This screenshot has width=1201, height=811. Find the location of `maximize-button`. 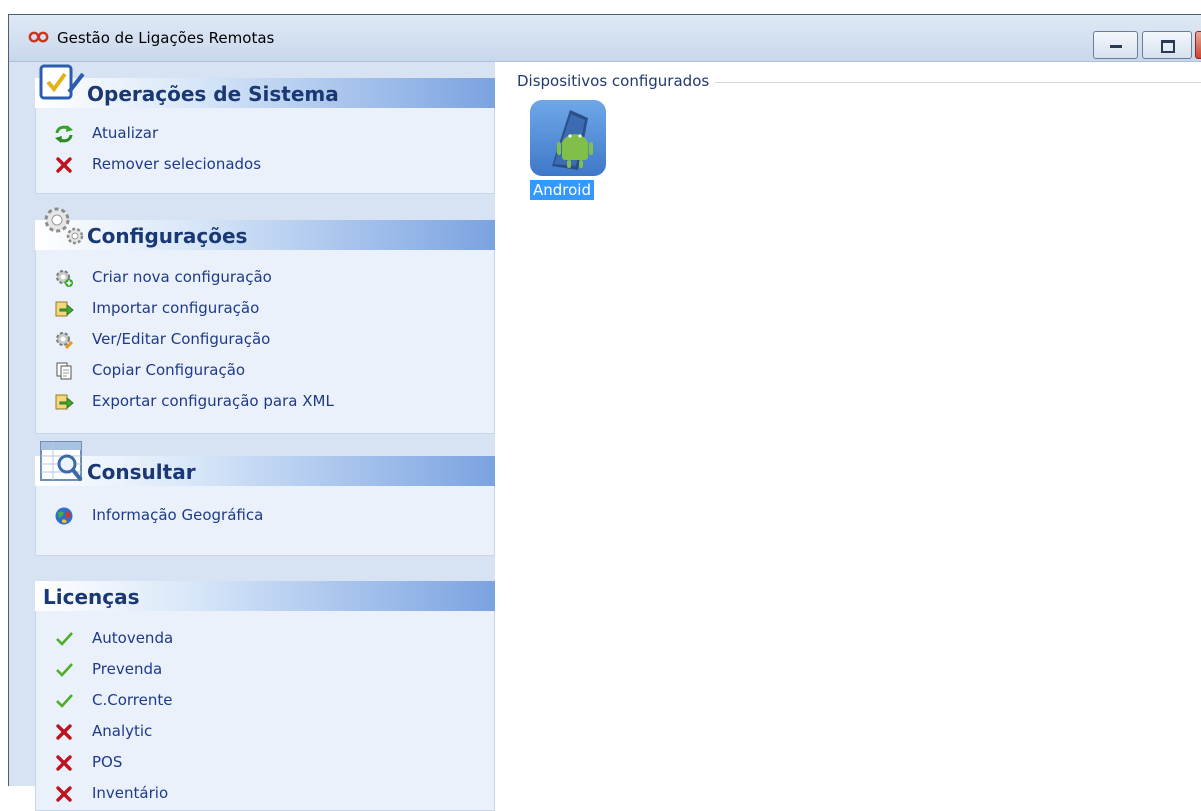

maximize-button is located at coordinates (1167, 45).